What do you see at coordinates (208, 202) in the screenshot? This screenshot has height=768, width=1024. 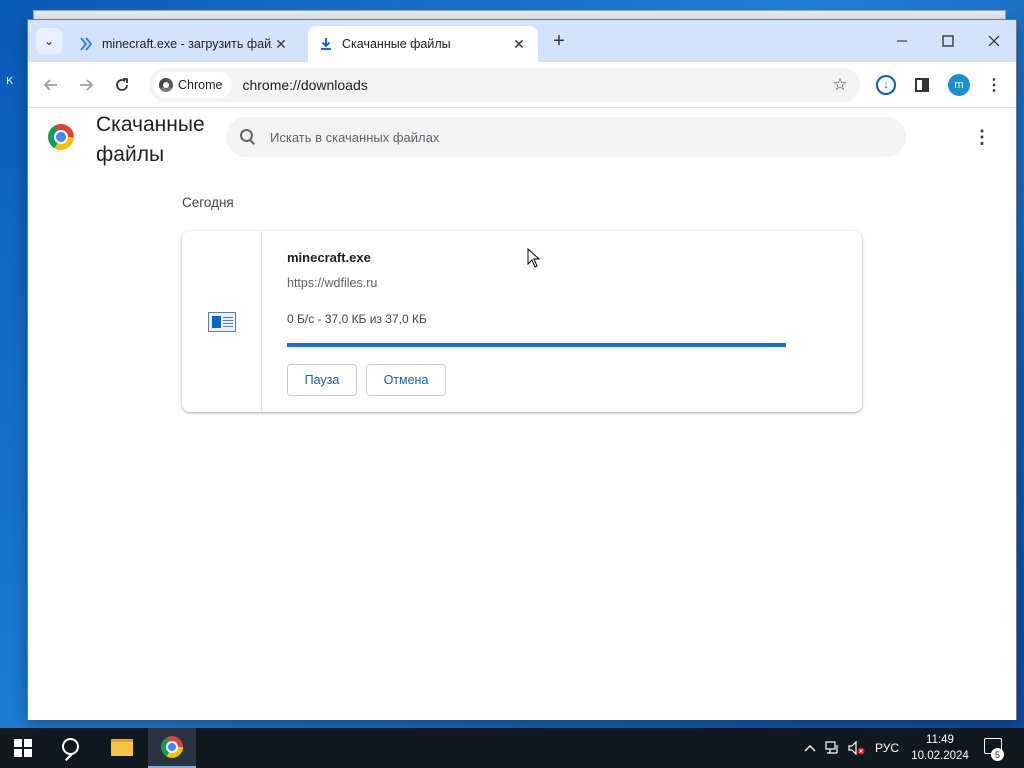 I see `date-section-label: Сегодня` at bounding box center [208, 202].